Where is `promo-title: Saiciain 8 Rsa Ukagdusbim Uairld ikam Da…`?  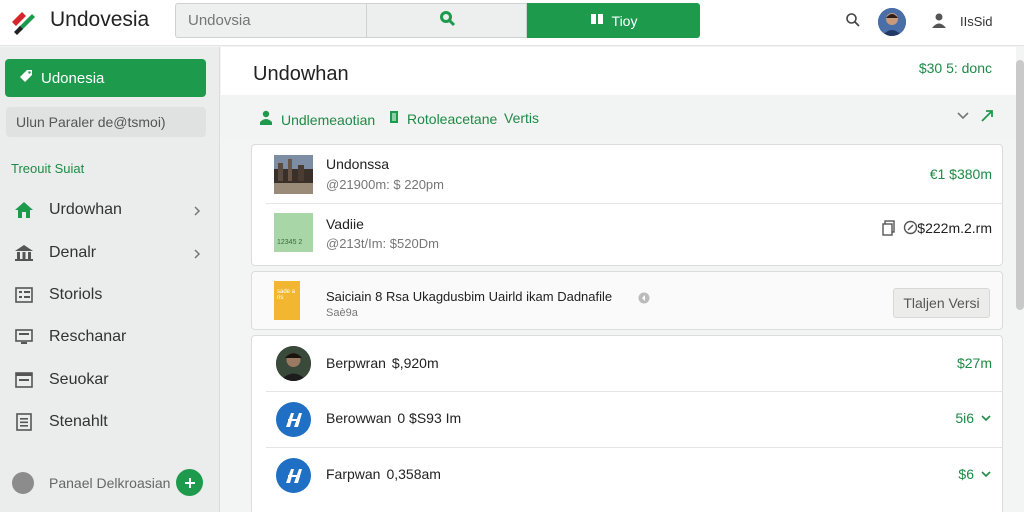
promo-title: Saiciain 8 Rsa Ukagdusbim Uairld ikam Da… is located at coordinates (469, 296).